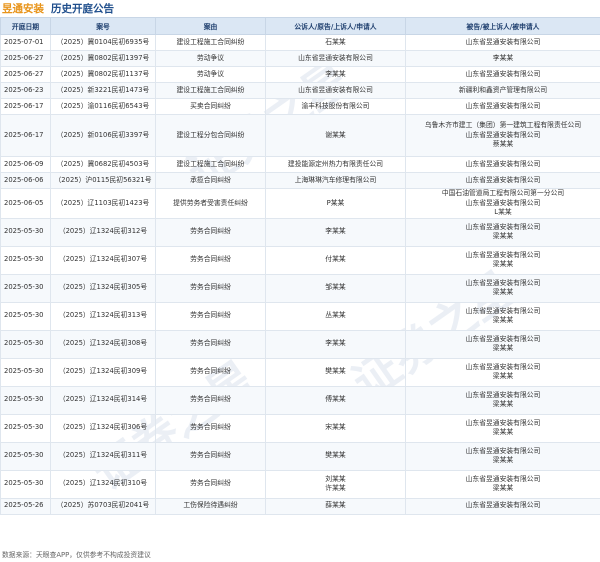 The image size is (600, 562). I want to click on plaintiff-cell: 渝丰科技股份有限公司, so click(335, 106).